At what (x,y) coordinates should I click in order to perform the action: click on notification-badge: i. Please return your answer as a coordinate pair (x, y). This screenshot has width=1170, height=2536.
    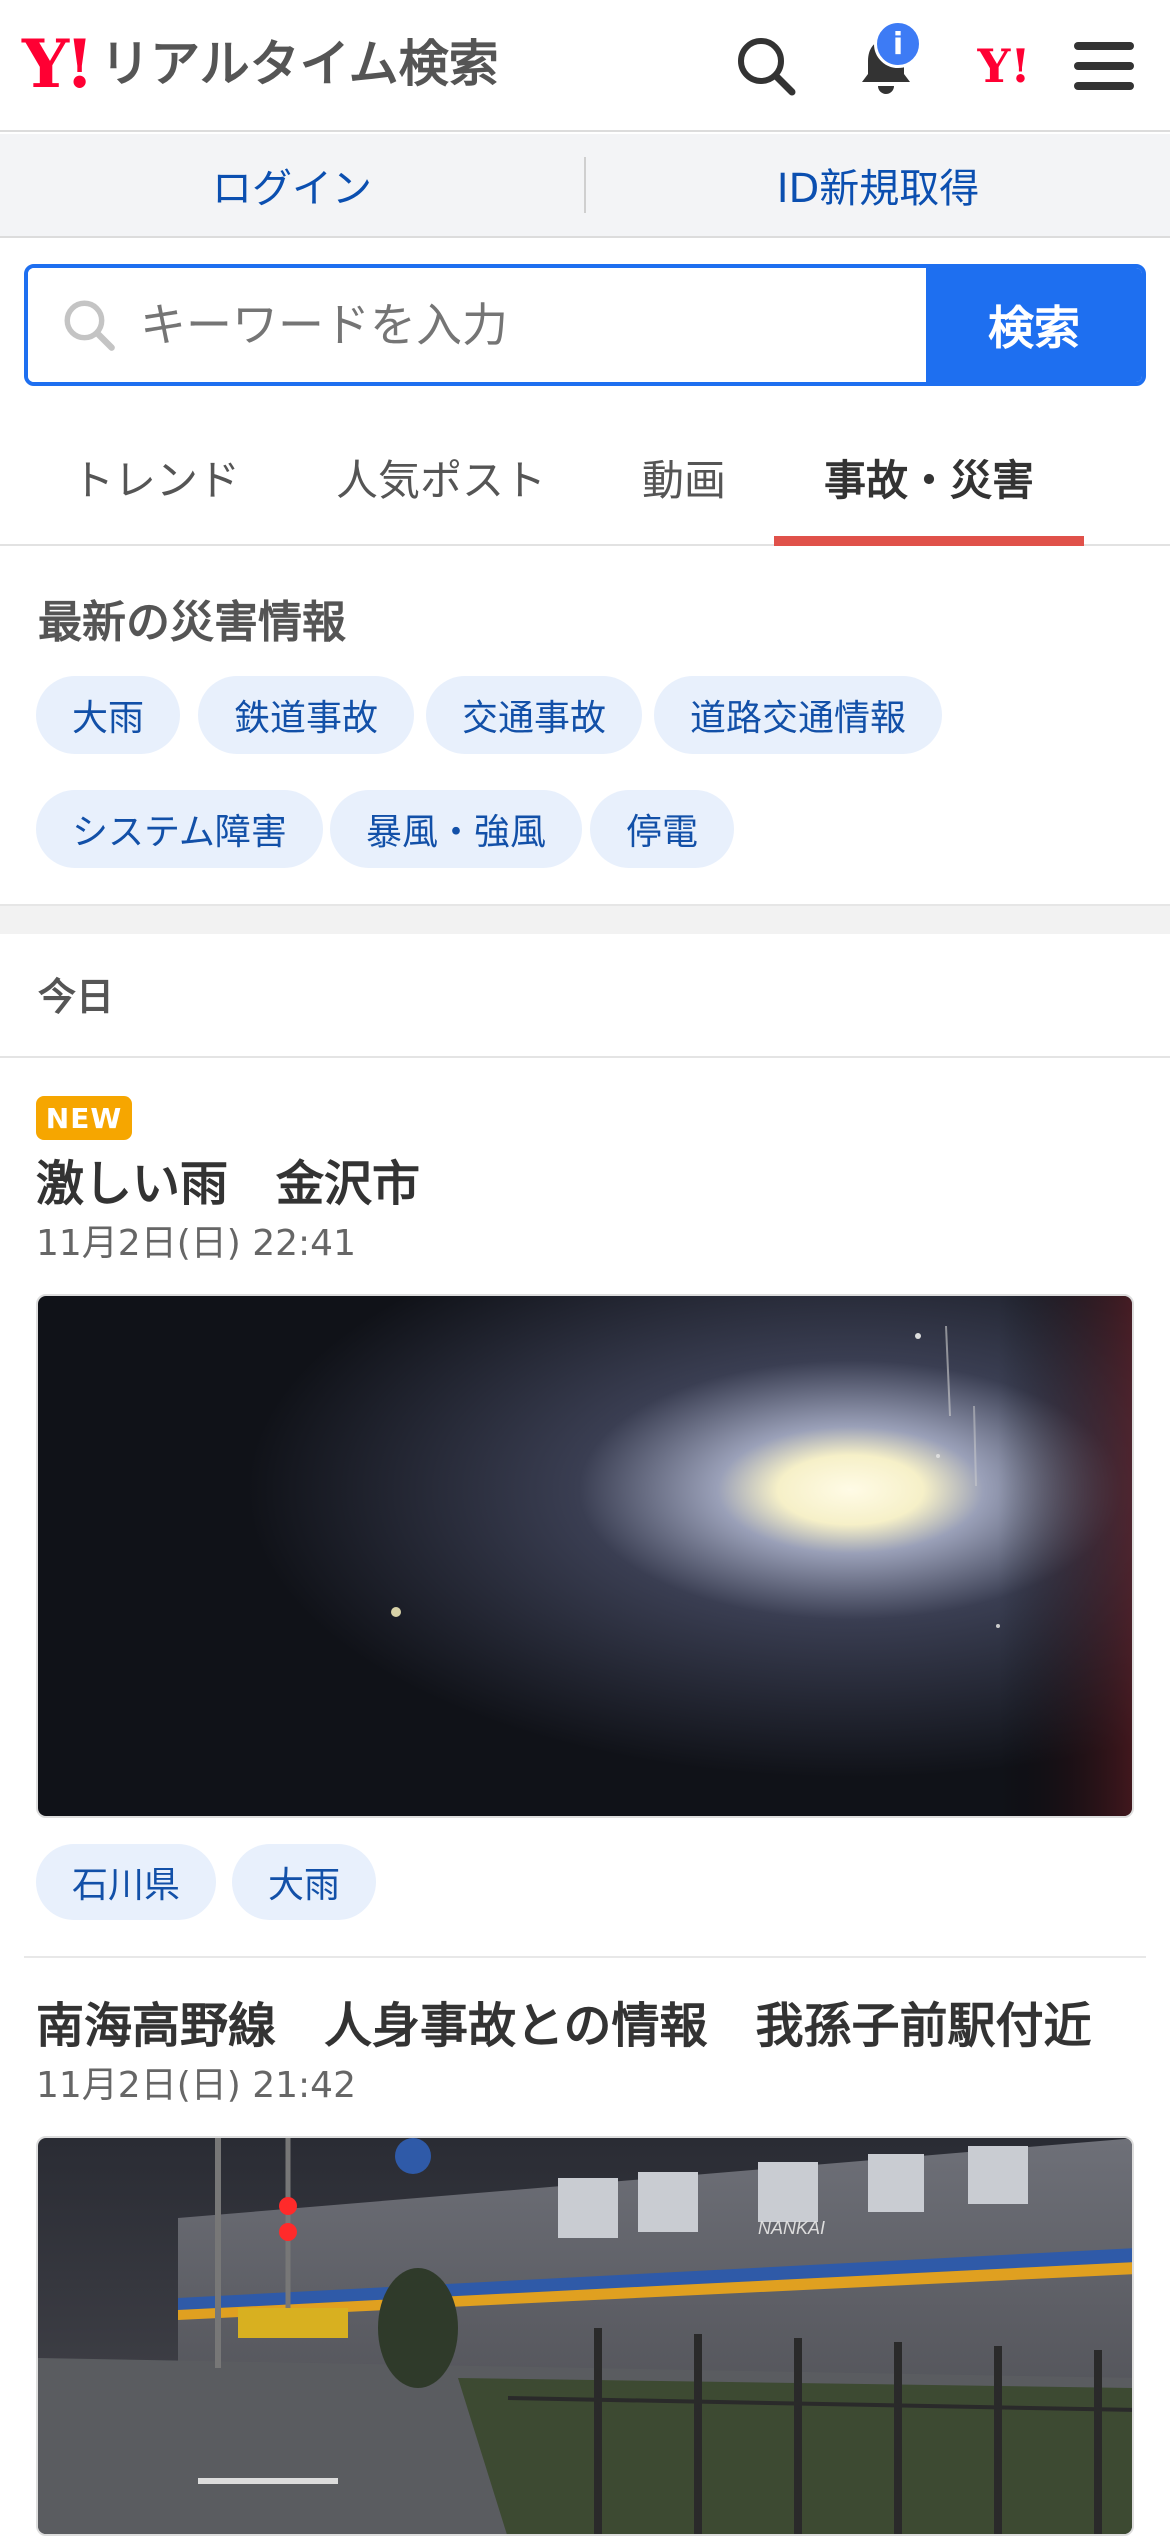
    Looking at the image, I should click on (898, 44).